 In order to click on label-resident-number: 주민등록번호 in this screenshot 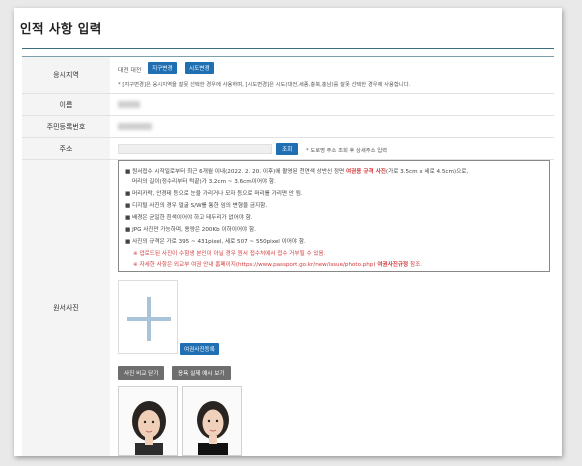, I will do `click(66, 127)`.